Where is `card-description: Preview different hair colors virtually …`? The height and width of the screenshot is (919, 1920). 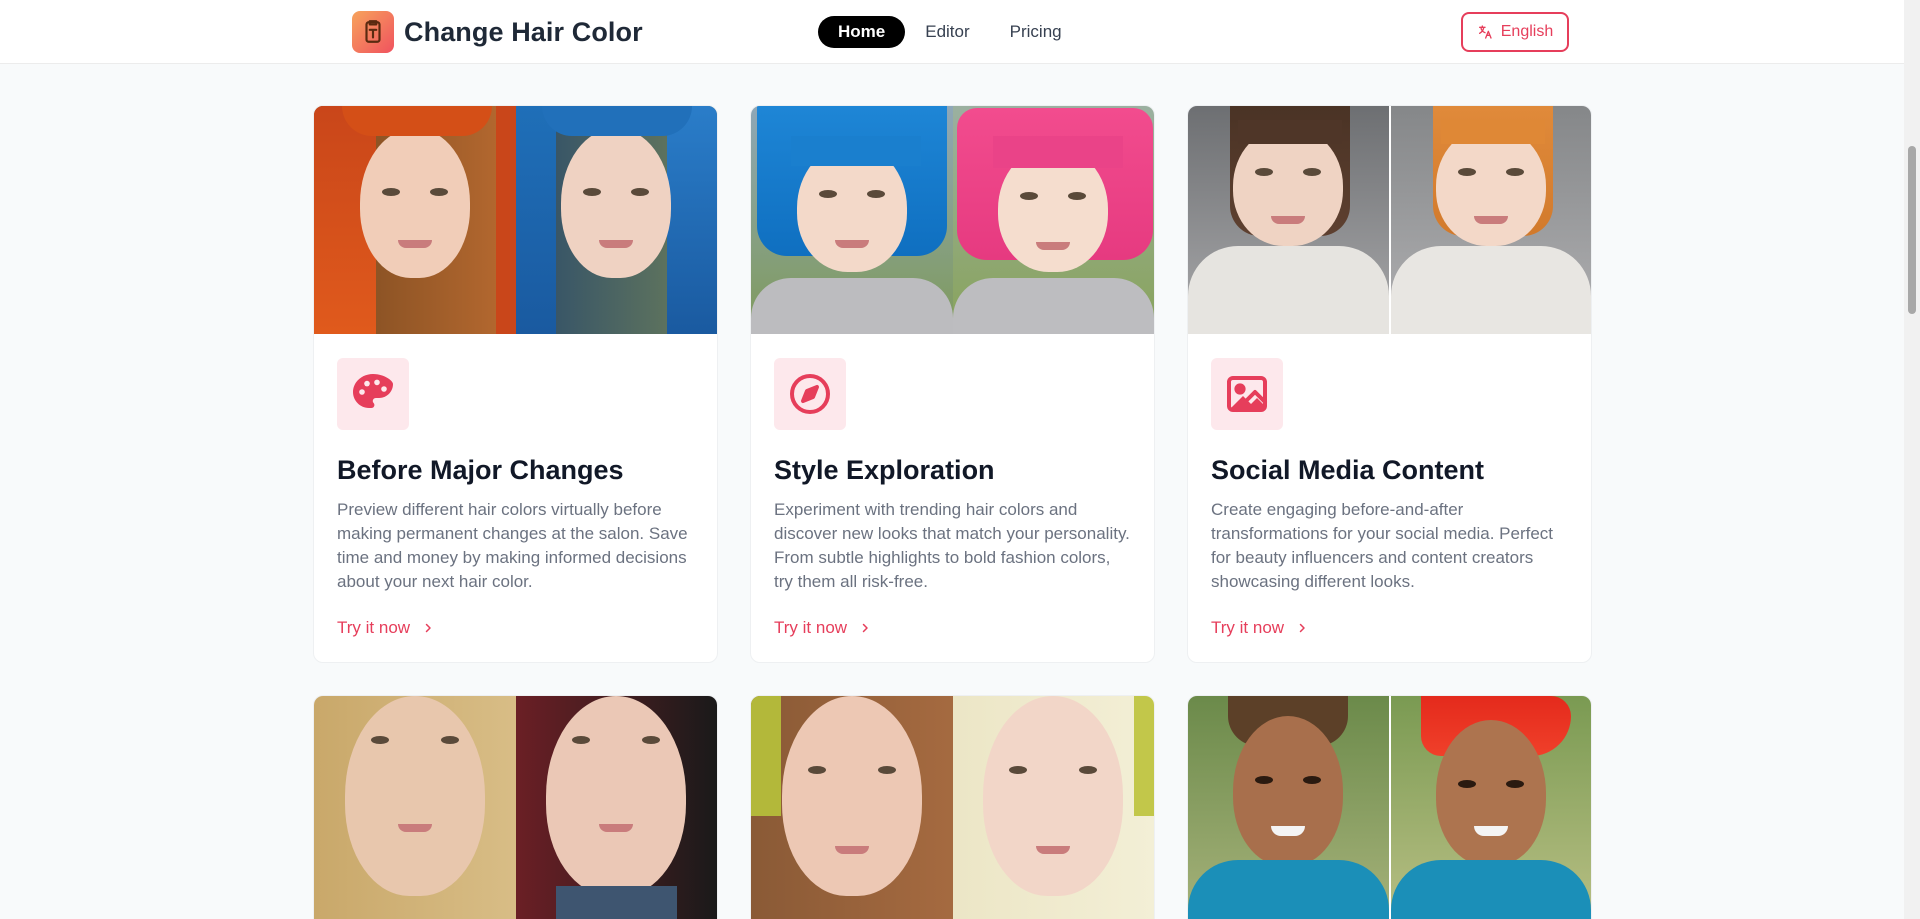 card-description: Preview different hair colors virtually … is located at coordinates (512, 545).